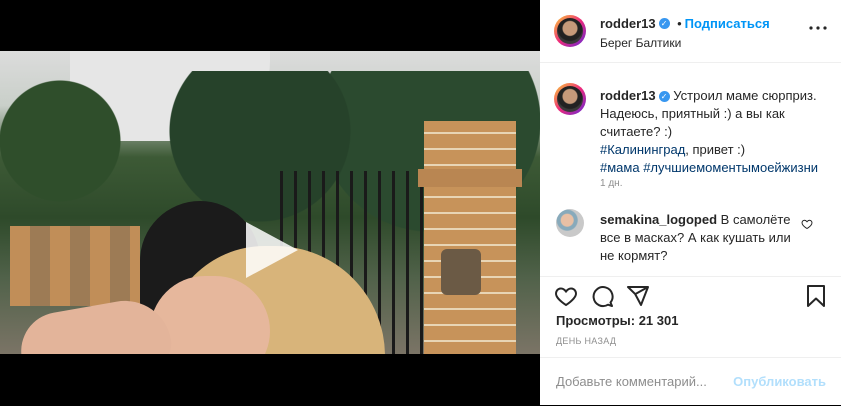 Image resolution: width=841 pixels, height=406 pixels. I want to click on video-mailbox, so click(461, 272).